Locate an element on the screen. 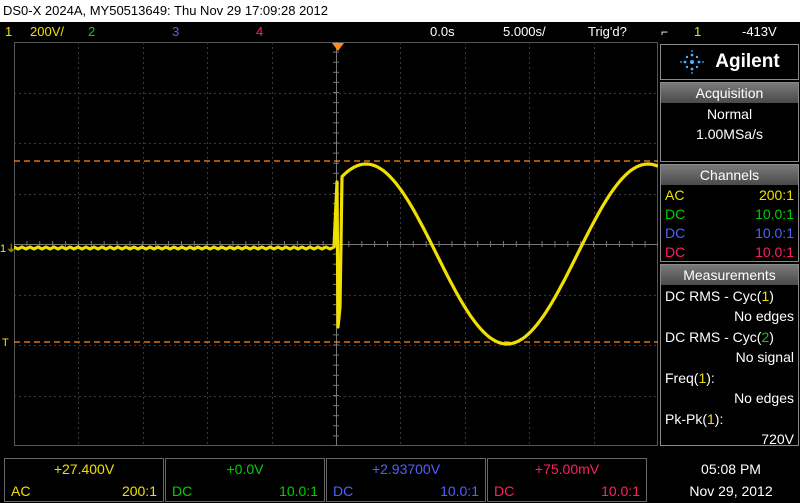 This screenshot has width=800, height=503. measurement-item: Freq(1): No edges is located at coordinates (729, 388).